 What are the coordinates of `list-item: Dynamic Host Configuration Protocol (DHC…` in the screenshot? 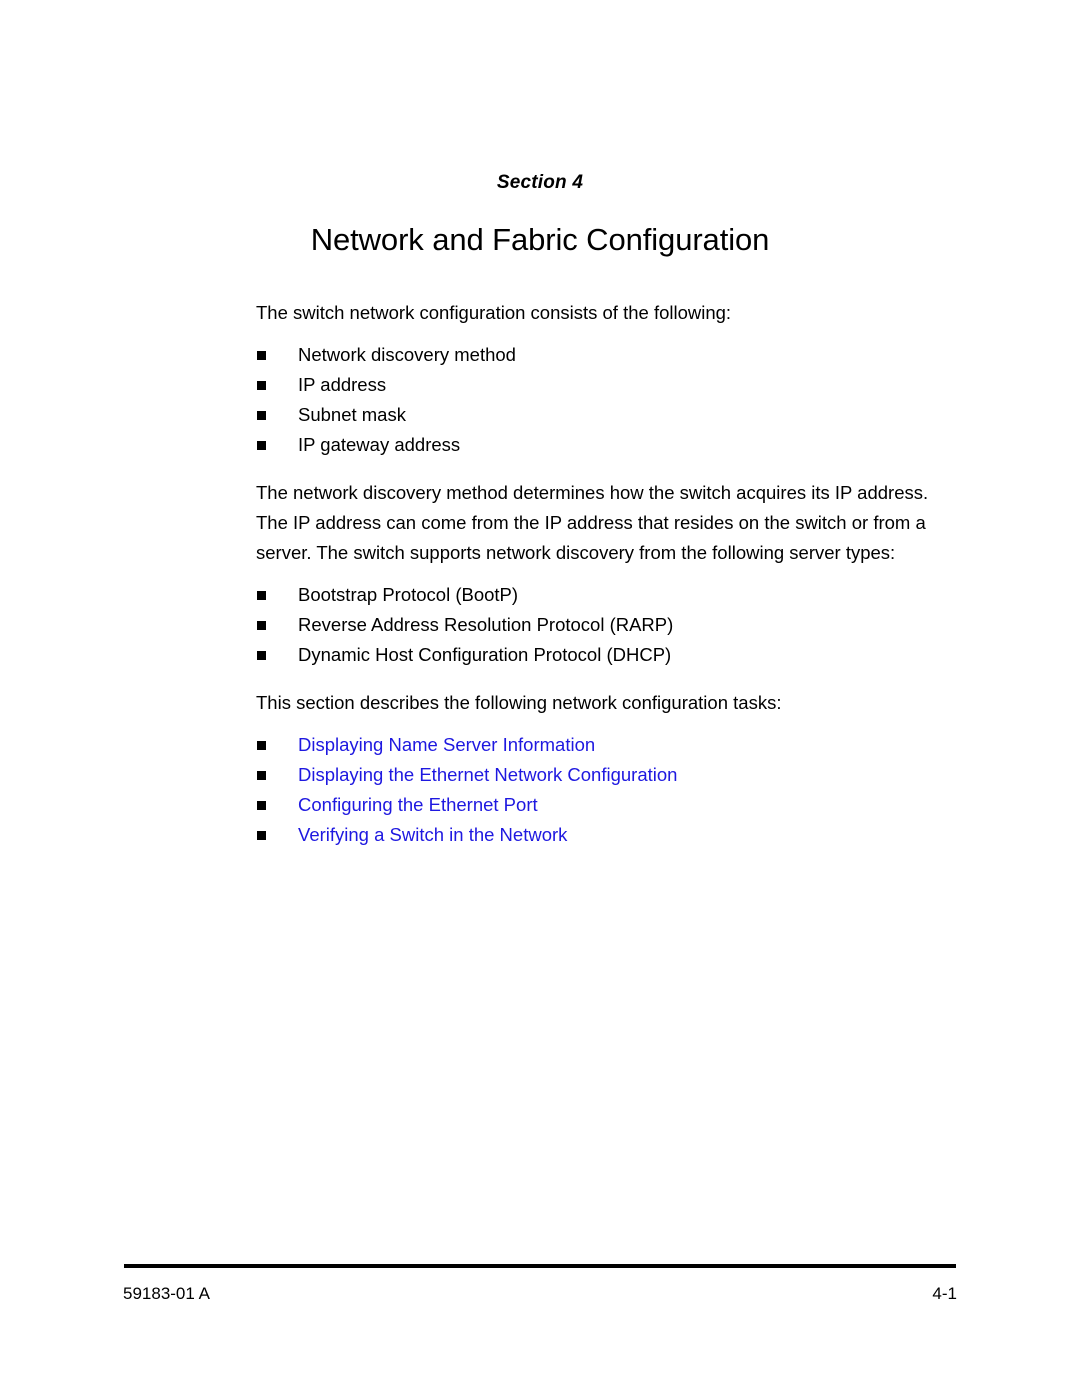 It's located at (609, 655).